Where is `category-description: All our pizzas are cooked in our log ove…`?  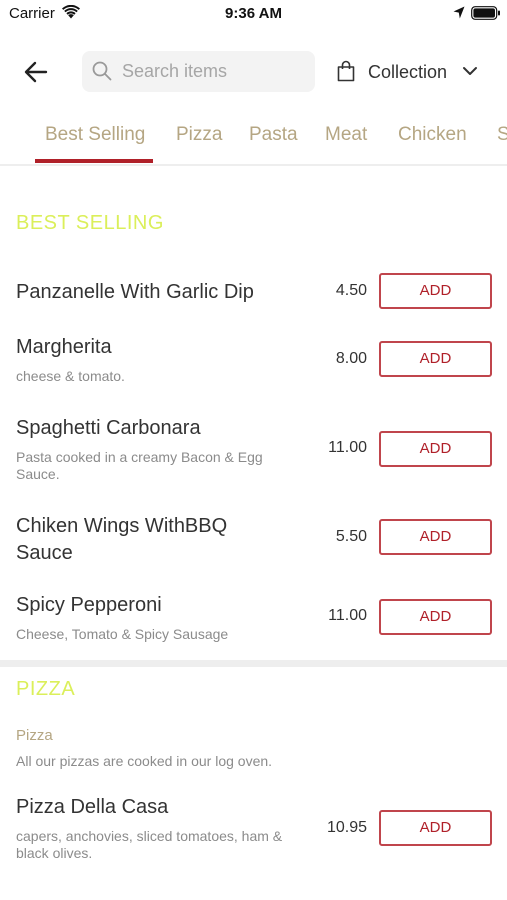
category-description: All our pizzas are cooked in our log ove… is located at coordinates (144, 761).